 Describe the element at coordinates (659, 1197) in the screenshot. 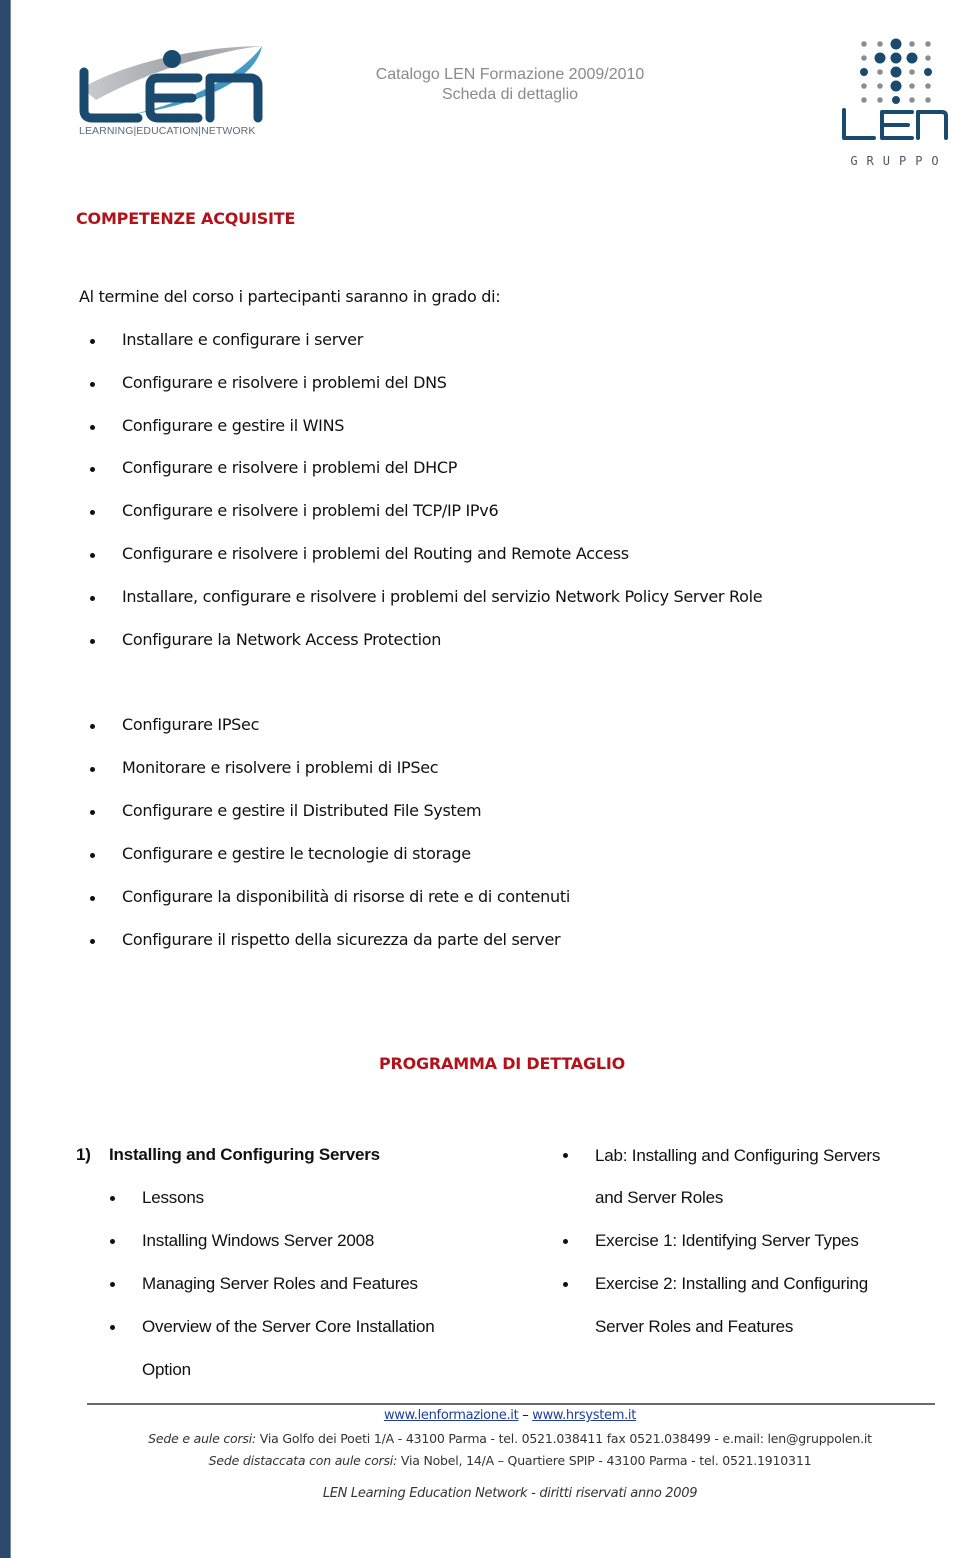

I see `list-item-text: and Server Roles` at that location.